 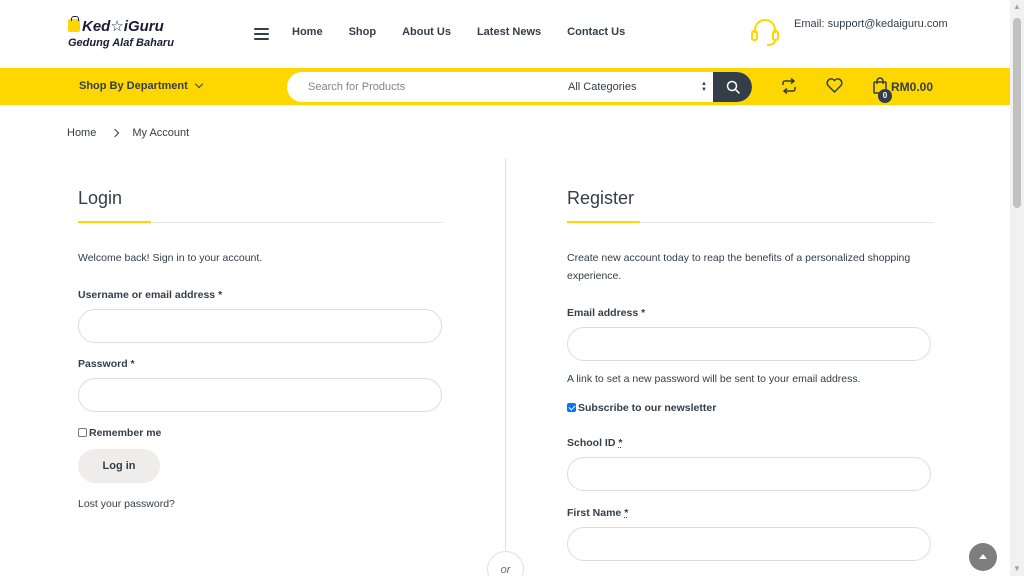 I want to click on nav-contact-us: Contact Us, so click(x=596, y=32).